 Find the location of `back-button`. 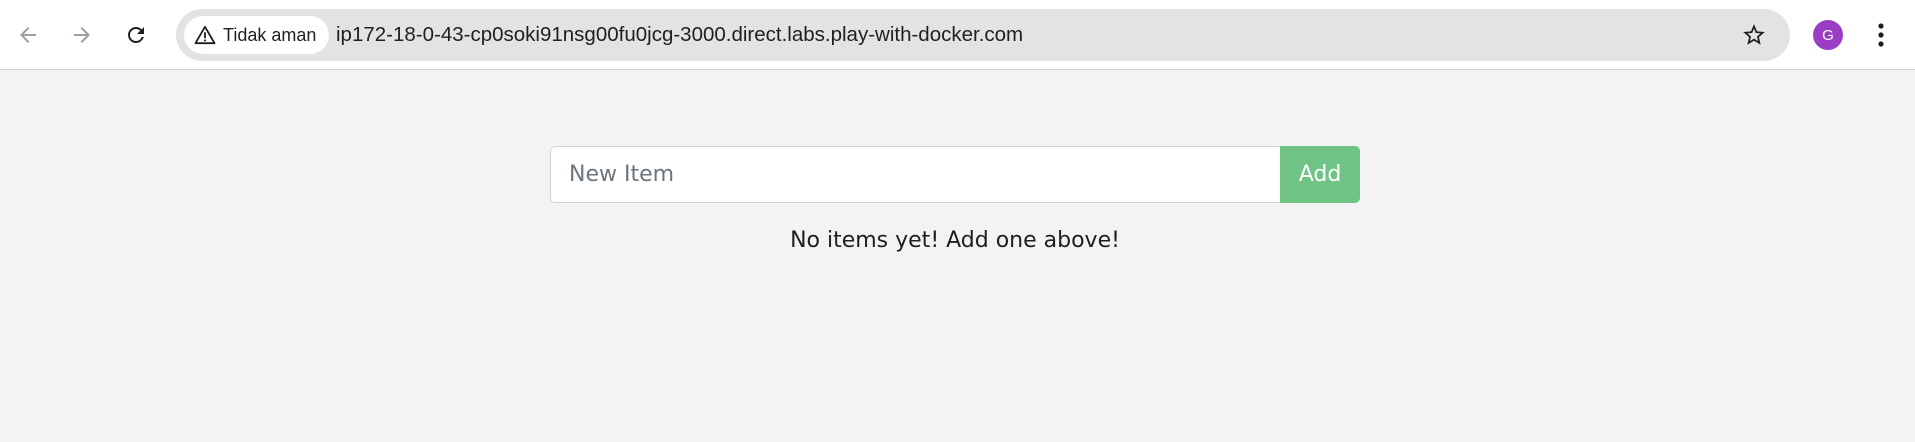

back-button is located at coordinates (28, 35).